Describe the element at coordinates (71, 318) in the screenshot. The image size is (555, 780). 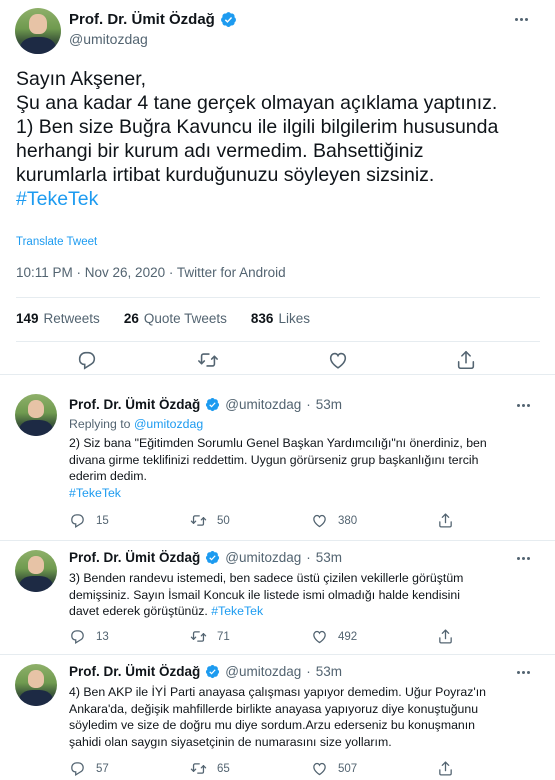
I see `retweets-label: Retweets` at that location.